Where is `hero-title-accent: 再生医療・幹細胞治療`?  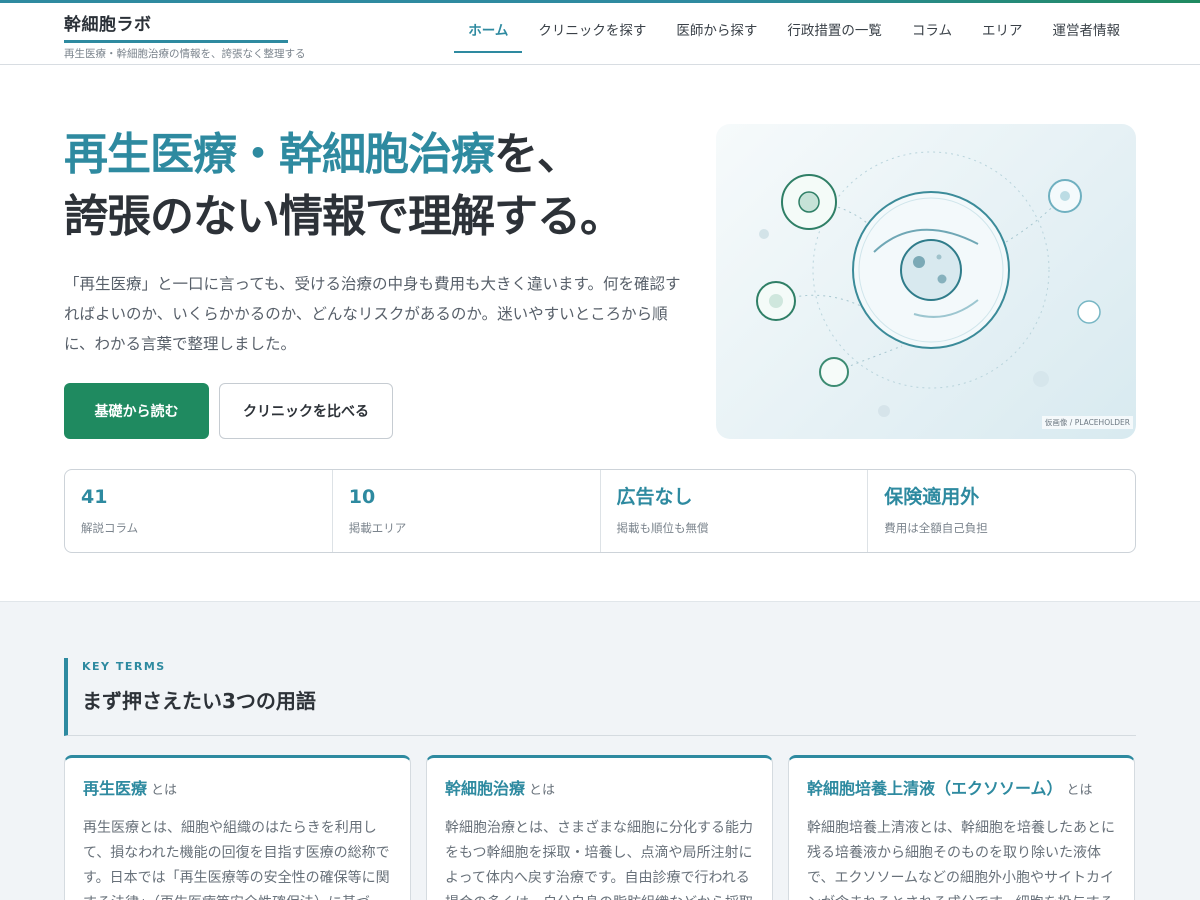
hero-title-accent: 再生医療・幹細胞治療 is located at coordinates (279, 154).